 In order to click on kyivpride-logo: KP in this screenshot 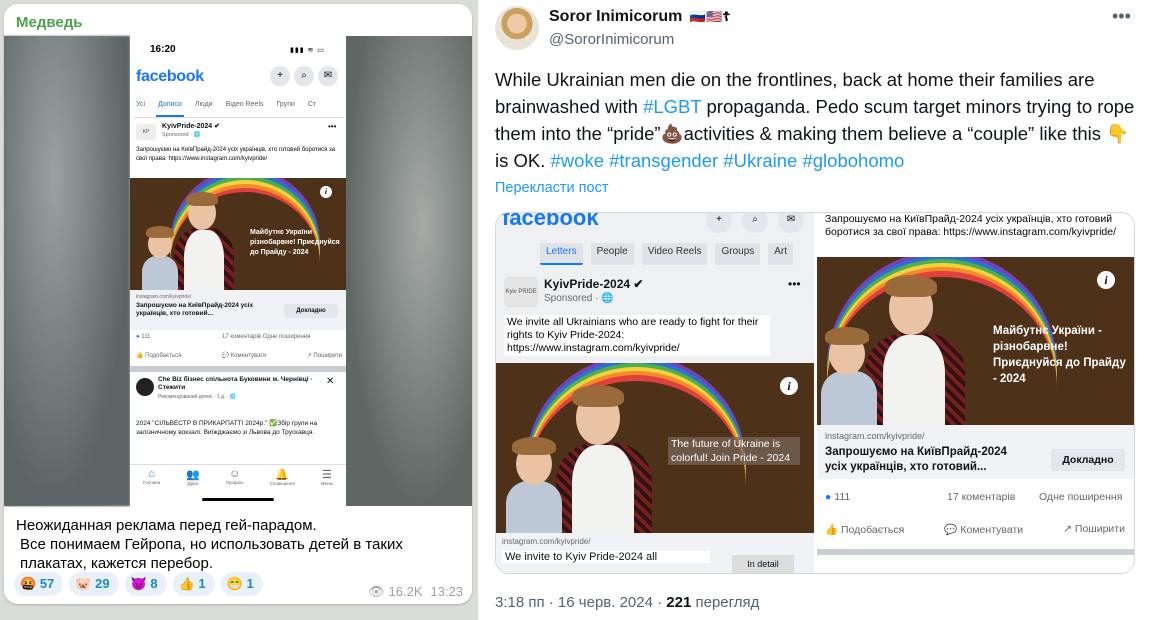, I will do `click(146, 132)`.